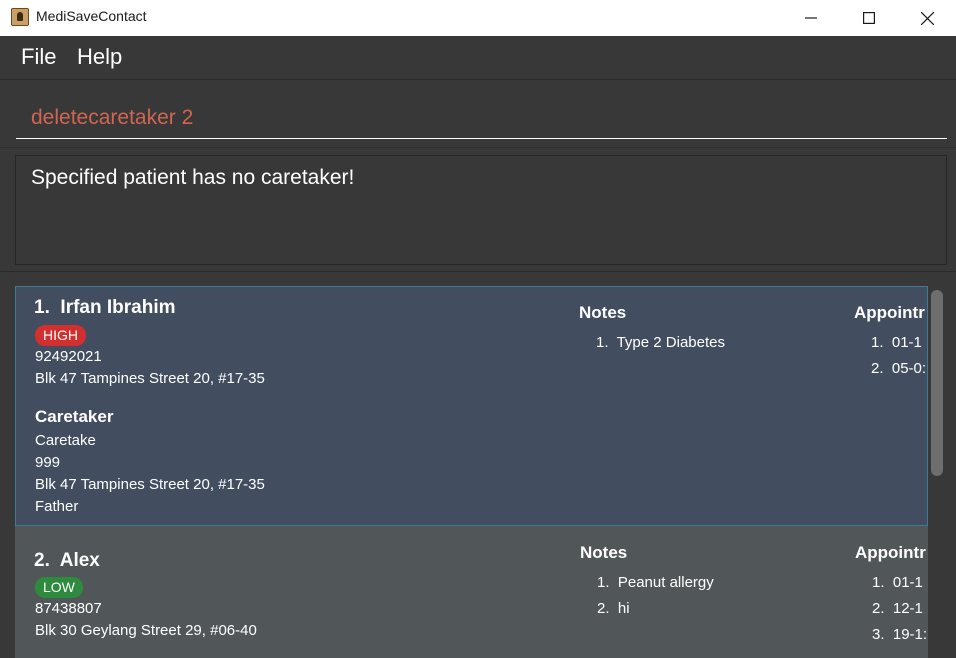  I want to click on appointment-number: 3., so click(878, 634).